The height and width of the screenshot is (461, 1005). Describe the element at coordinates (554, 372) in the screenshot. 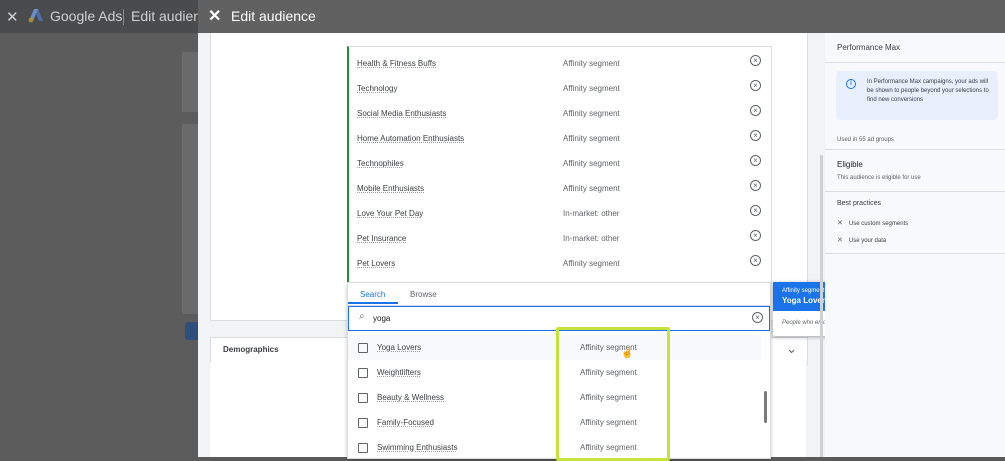

I see `search-result-row: Weightlifters Affinity segment` at that location.